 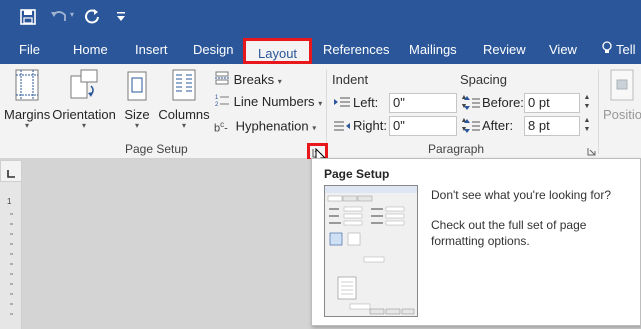 I want to click on size-label: Size, so click(x=137, y=114).